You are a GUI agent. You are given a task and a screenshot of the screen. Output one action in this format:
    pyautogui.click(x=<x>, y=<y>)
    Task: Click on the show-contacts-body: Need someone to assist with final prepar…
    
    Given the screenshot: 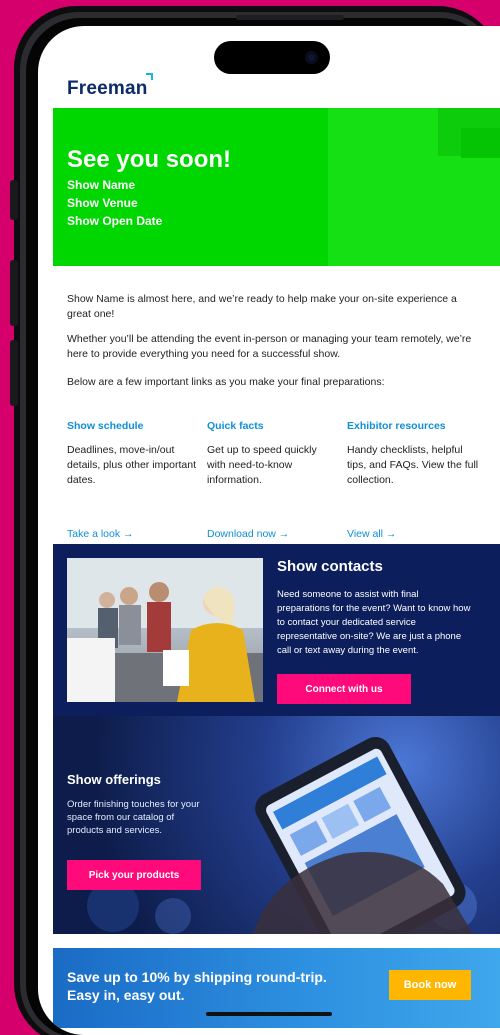 What is the action you would take?
    pyautogui.click(x=374, y=622)
    